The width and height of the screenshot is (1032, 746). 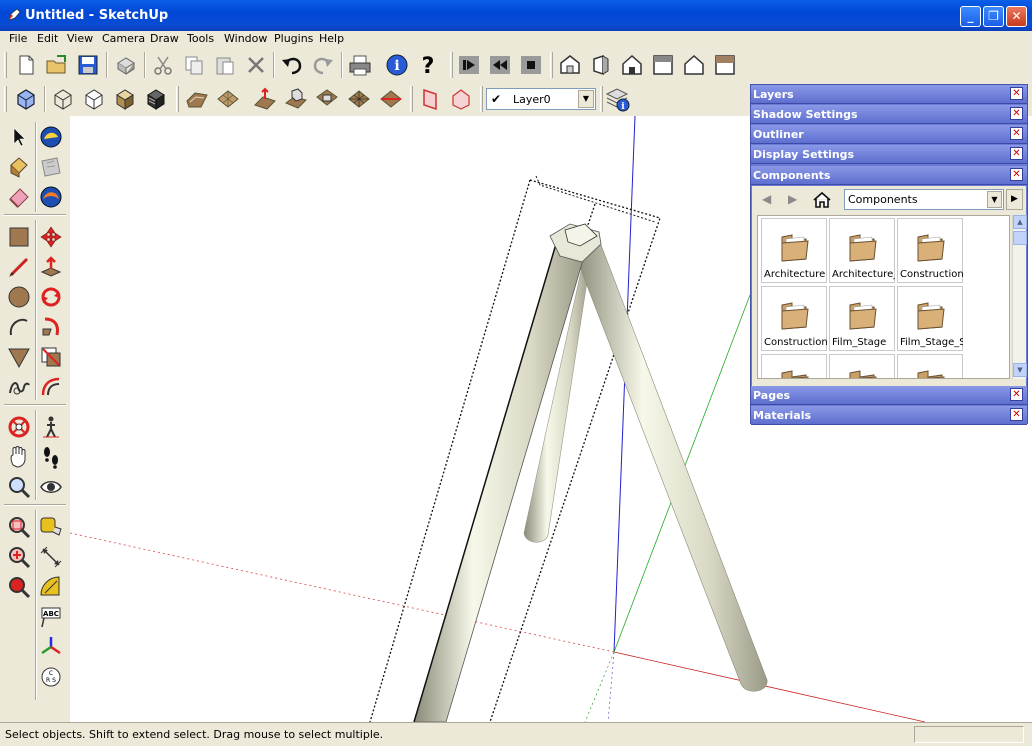 What do you see at coordinates (19, 167) in the screenshot?
I see `paint-bucket-tool` at bounding box center [19, 167].